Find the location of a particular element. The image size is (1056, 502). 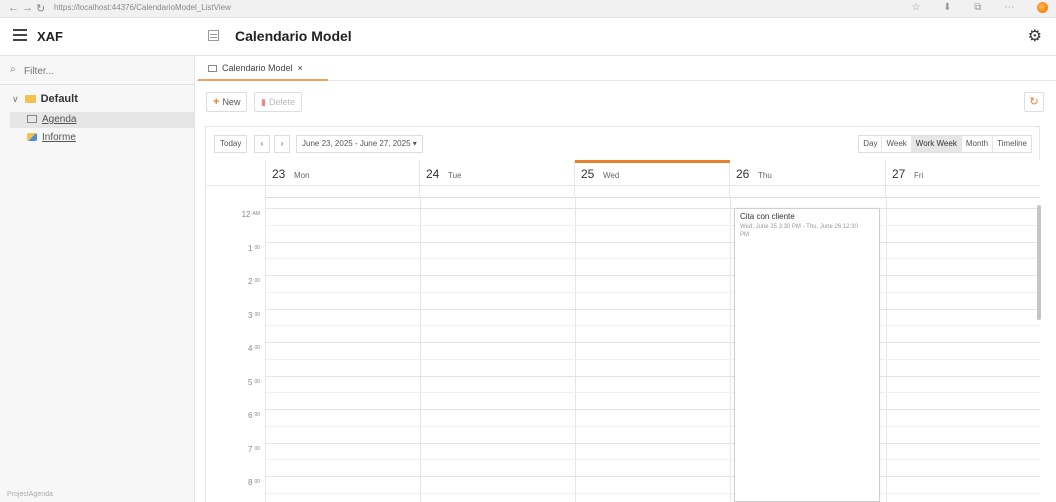

hour-label: 12 AM is located at coordinates (235, 214).